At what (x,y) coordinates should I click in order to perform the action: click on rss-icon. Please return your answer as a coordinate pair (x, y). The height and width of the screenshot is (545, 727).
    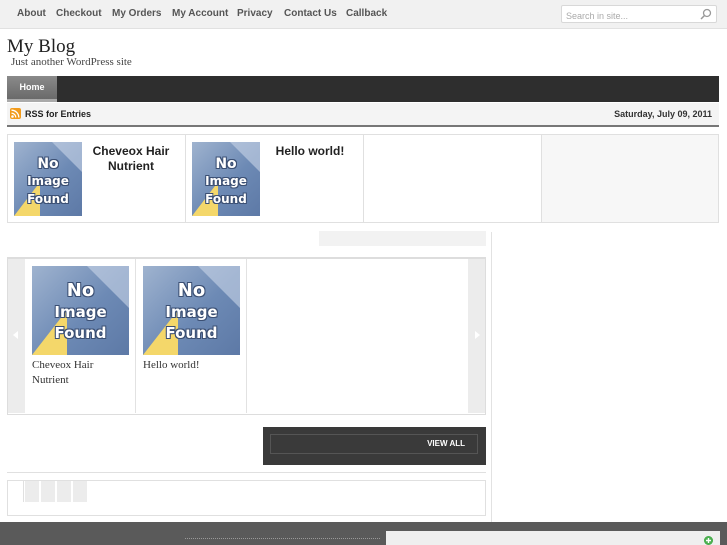
    Looking at the image, I should click on (15, 113).